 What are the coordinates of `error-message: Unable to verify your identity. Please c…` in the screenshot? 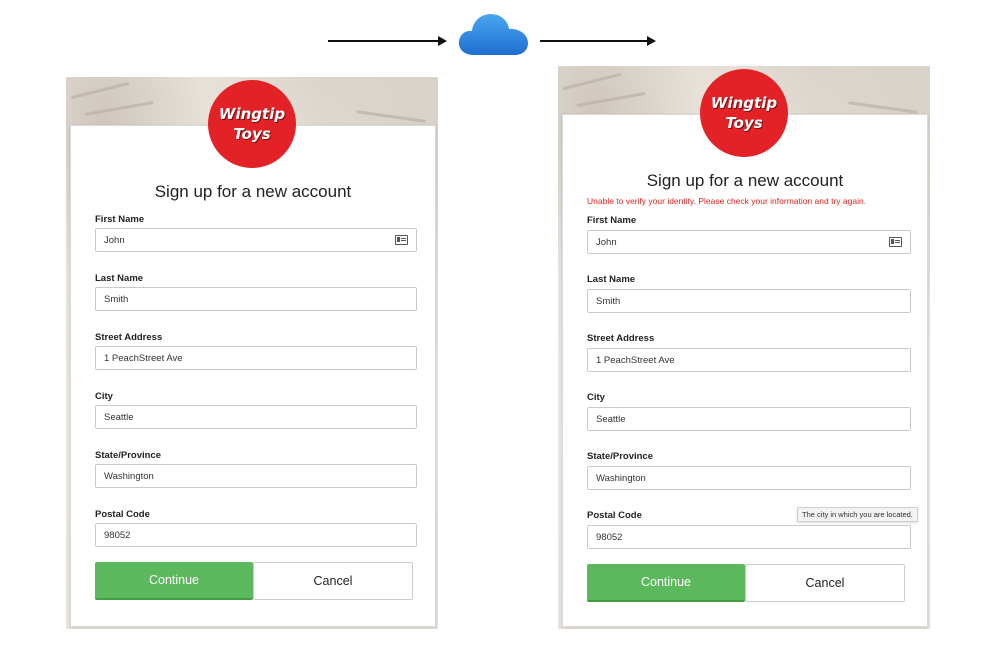 It's located at (727, 201).